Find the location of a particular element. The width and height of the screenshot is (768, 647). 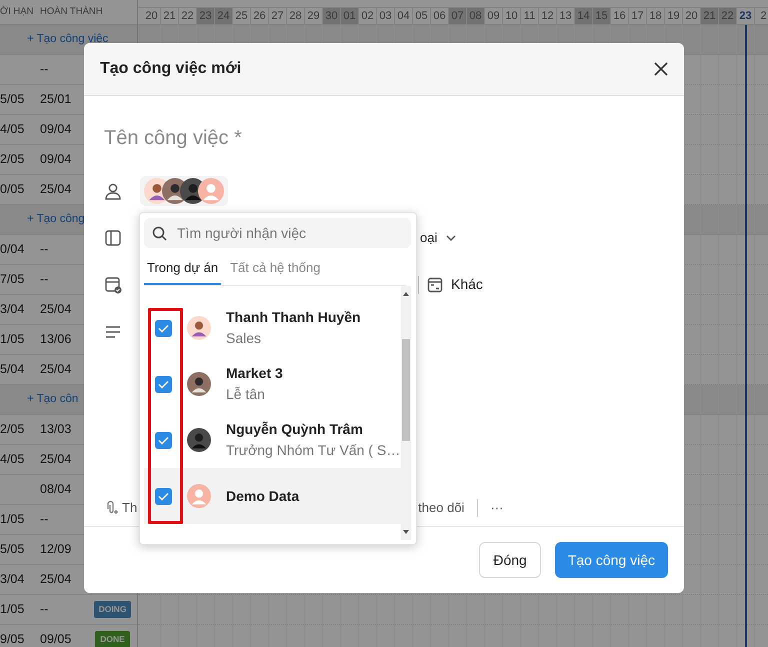

card-icon is located at coordinates (435, 284).